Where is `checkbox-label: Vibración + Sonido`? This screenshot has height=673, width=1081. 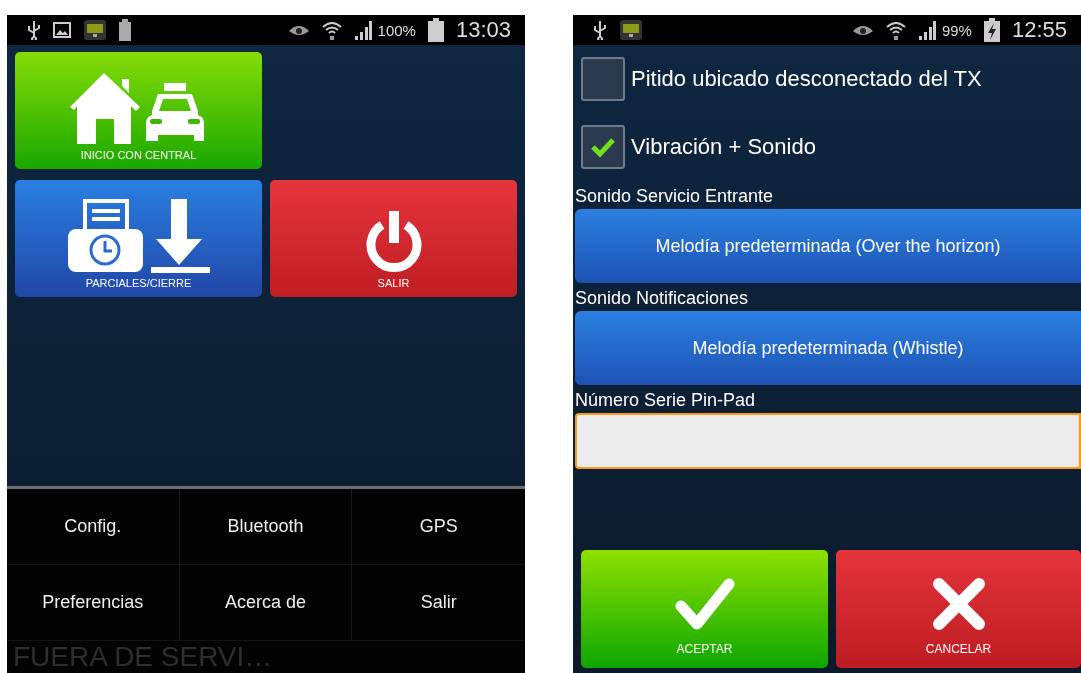
checkbox-label: Vibración + Sonido is located at coordinates (723, 147).